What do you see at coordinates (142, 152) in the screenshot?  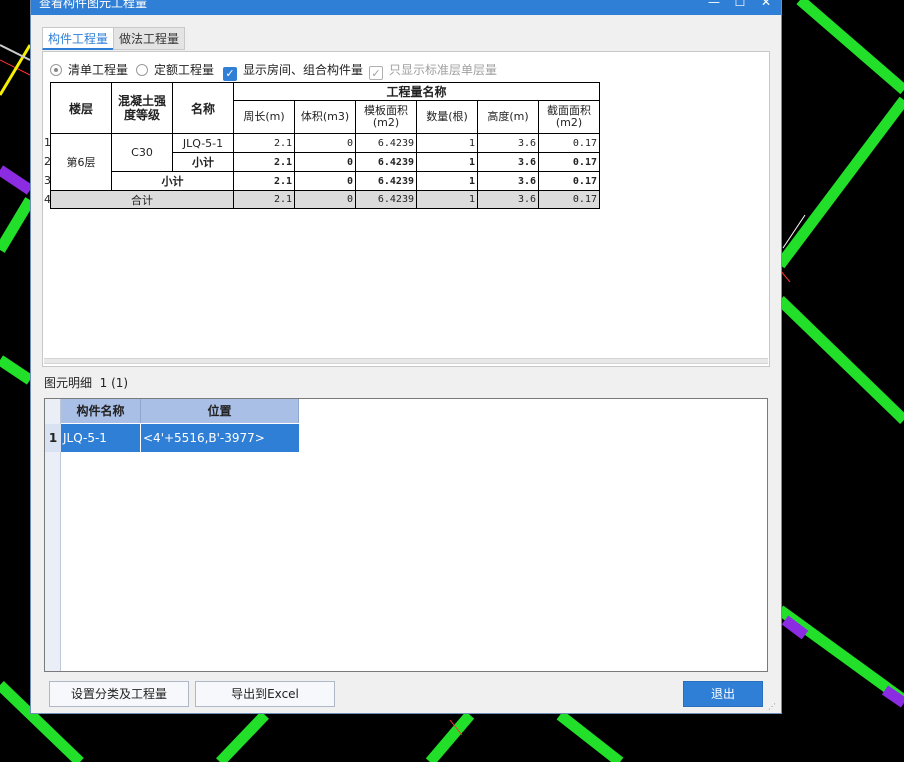 I see `cell-grade: C30` at bounding box center [142, 152].